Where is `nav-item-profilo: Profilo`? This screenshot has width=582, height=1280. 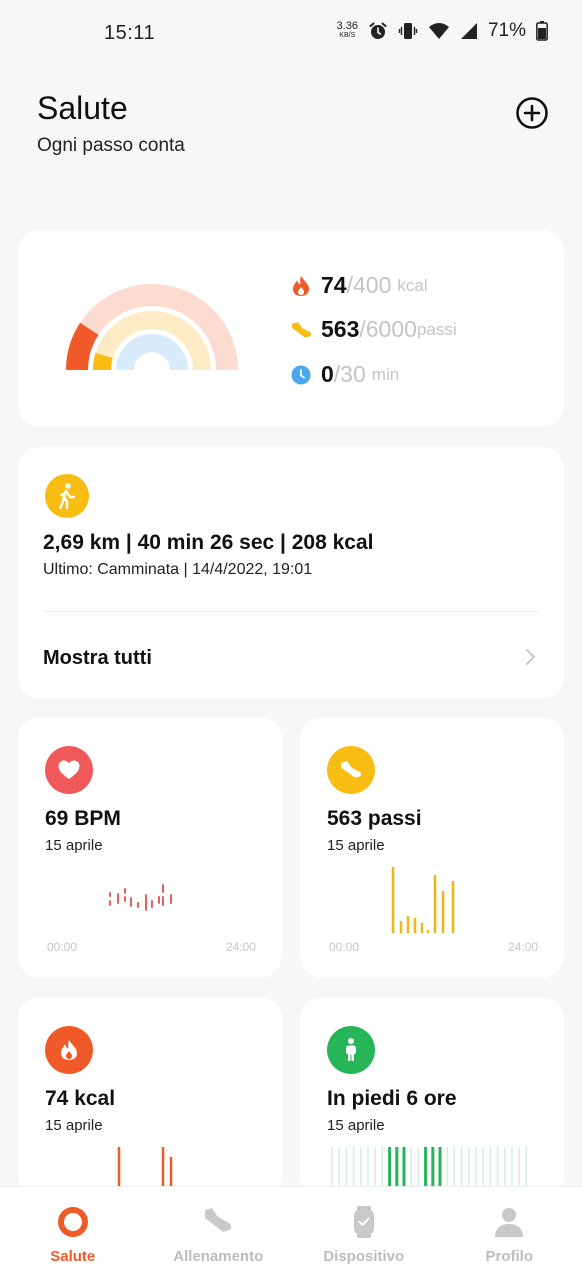 nav-item-profilo: Profilo is located at coordinates (509, 1233).